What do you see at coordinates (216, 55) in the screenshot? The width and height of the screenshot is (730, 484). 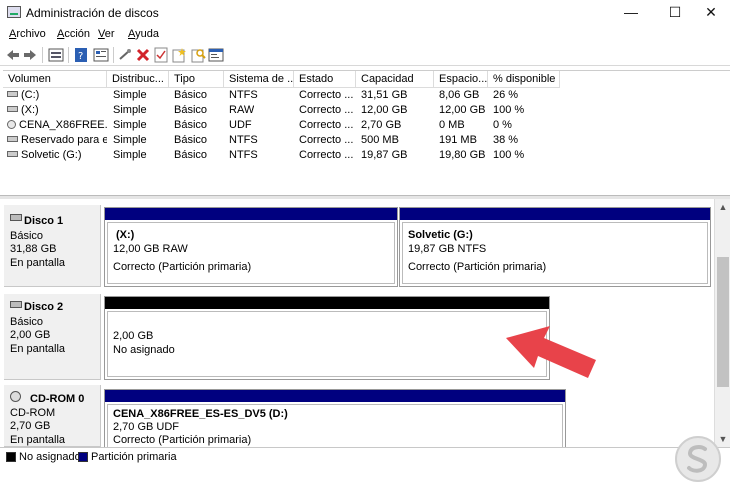 I see `console-icon` at bounding box center [216, 55].